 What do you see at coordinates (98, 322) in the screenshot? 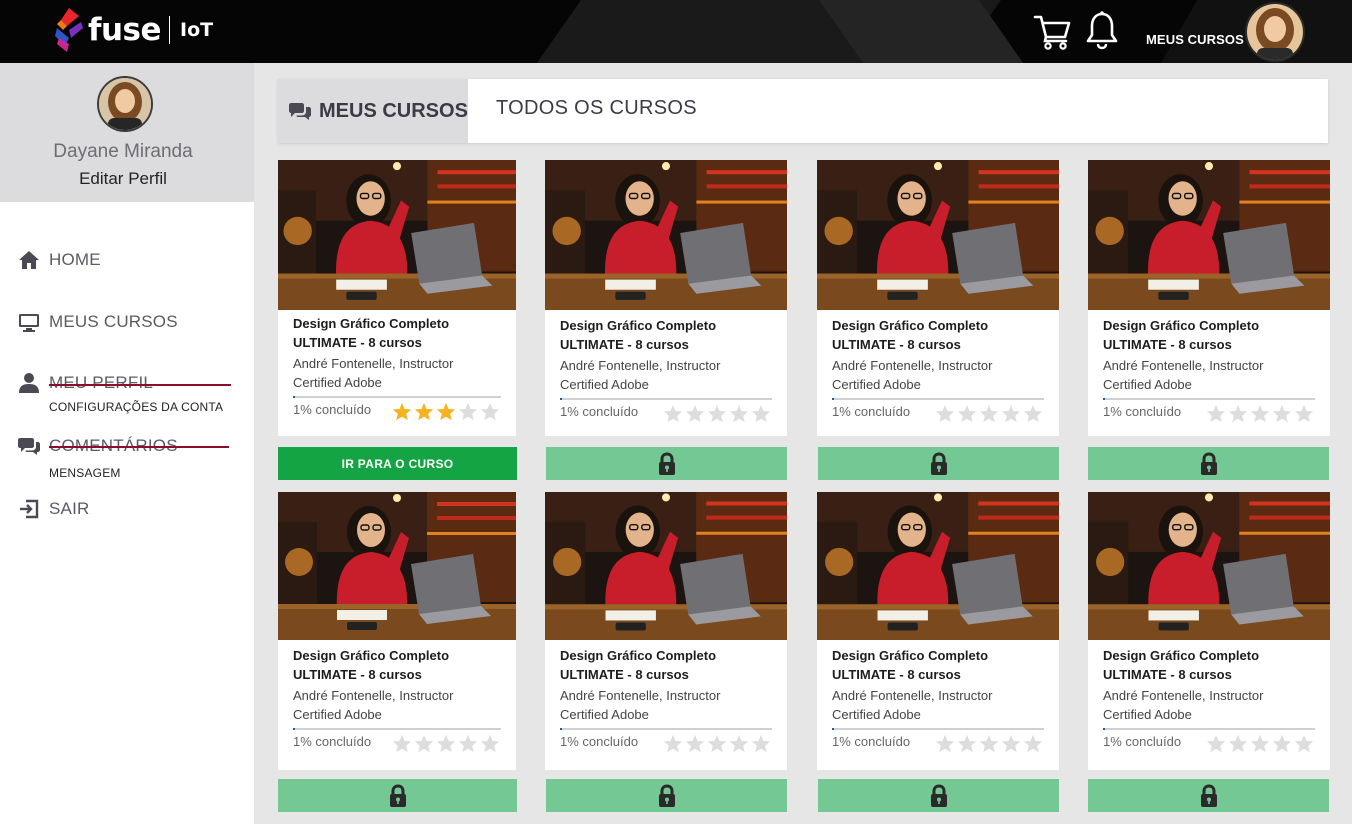
I see `sidebar-item-my-courses: MEUS CURSOS` at bounding box center [98, 322].